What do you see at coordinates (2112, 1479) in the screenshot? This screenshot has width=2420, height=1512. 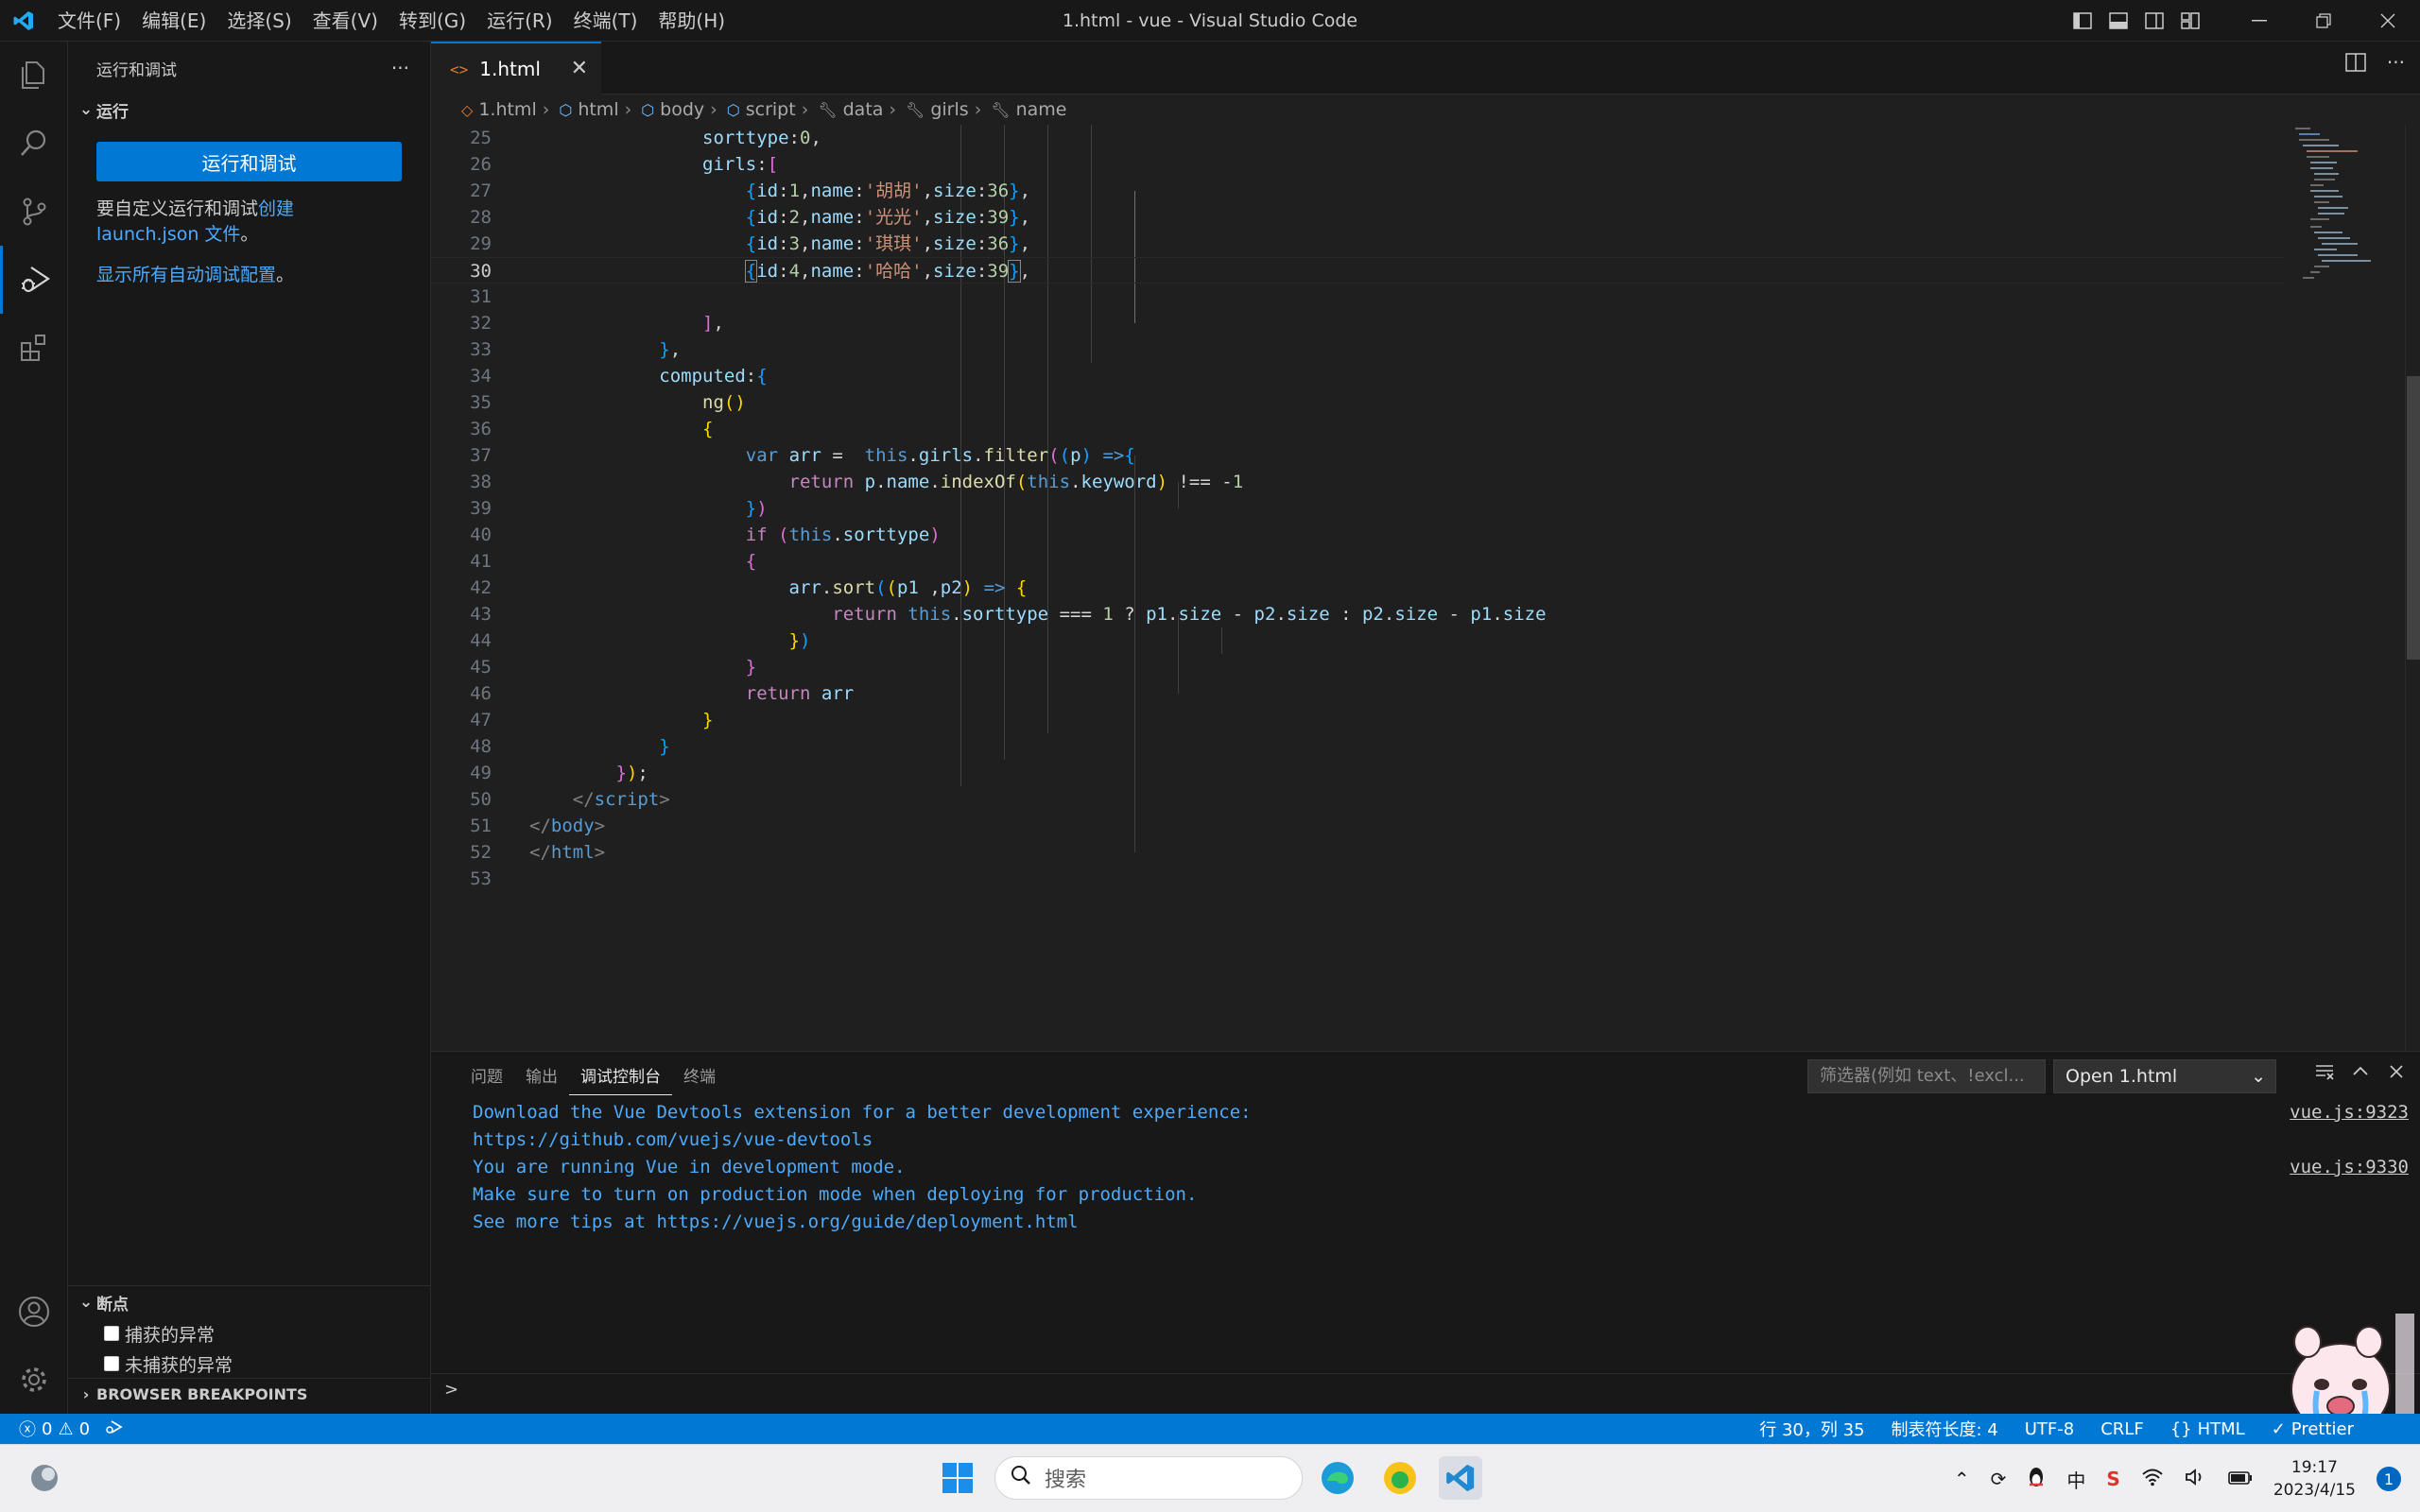 I see `app-s-icon: S` at bounding box center [2112, 1479].